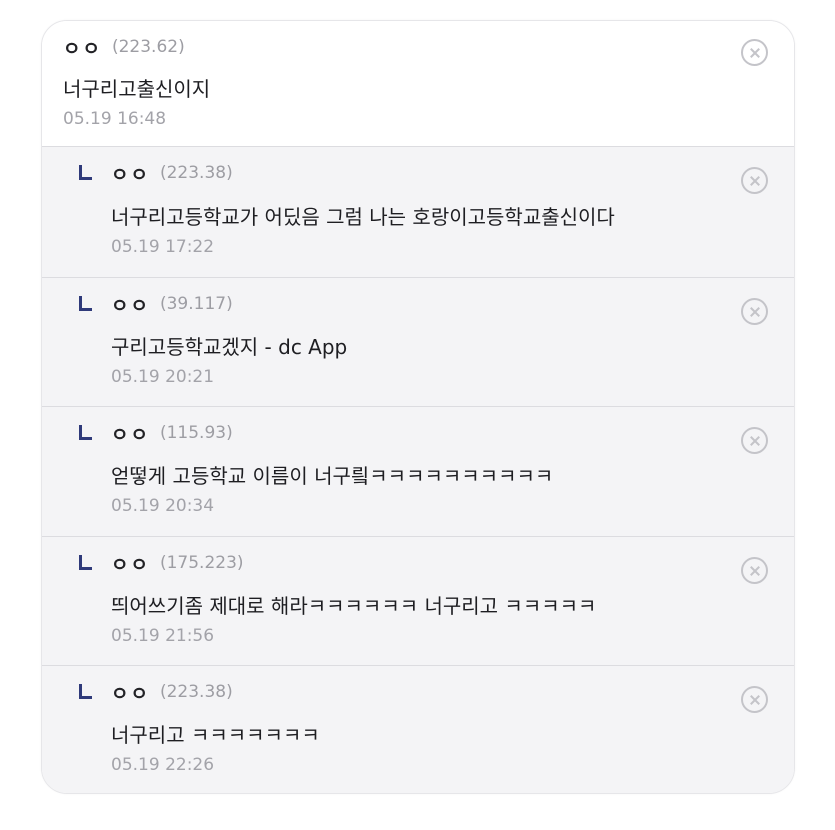 Image resolution: width=835 pixels, height=830 pixels. What do you see at coordinates (196, 304) in the screenshot?
I see `comment-ip: (39.117)` at bounding box center [196, 304].